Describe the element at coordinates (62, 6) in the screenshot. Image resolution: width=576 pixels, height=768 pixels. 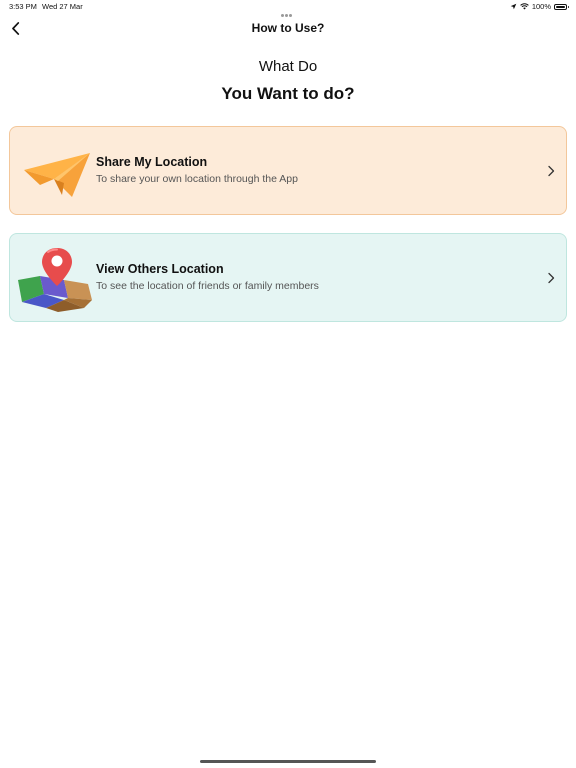
I see `status-date: Wed 27 Mar` at that location.